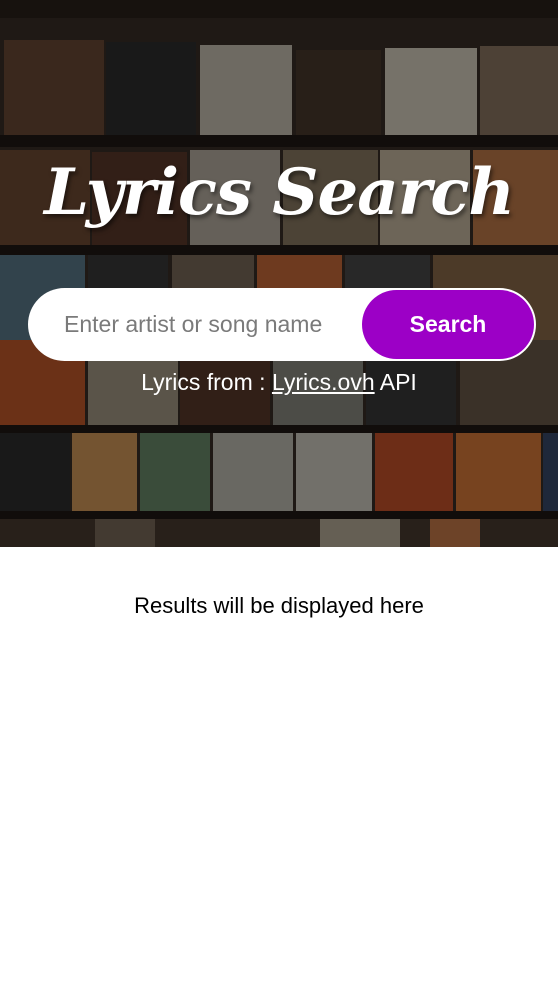 The image size is (558, 1000). I want to click on page-title: Lyrics Search, so click(279, 192).